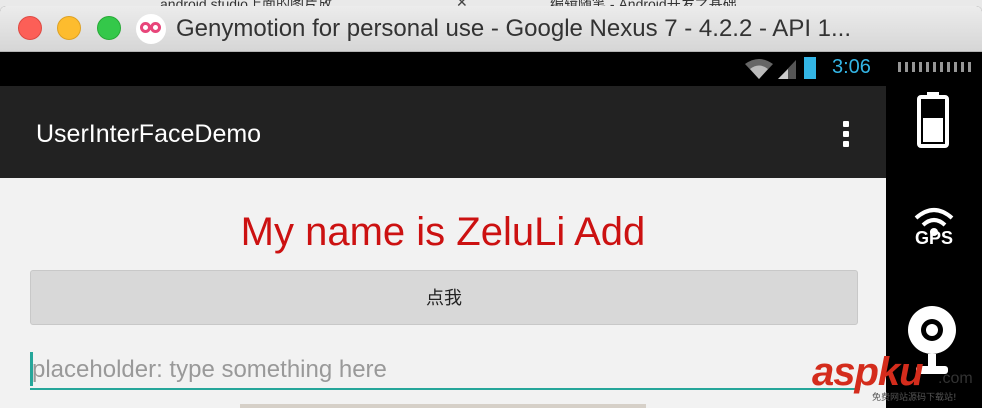 This screenshot has width=982, height=408. I want to click on input-placeholder: placeholder: type something here, so click(209, 369).